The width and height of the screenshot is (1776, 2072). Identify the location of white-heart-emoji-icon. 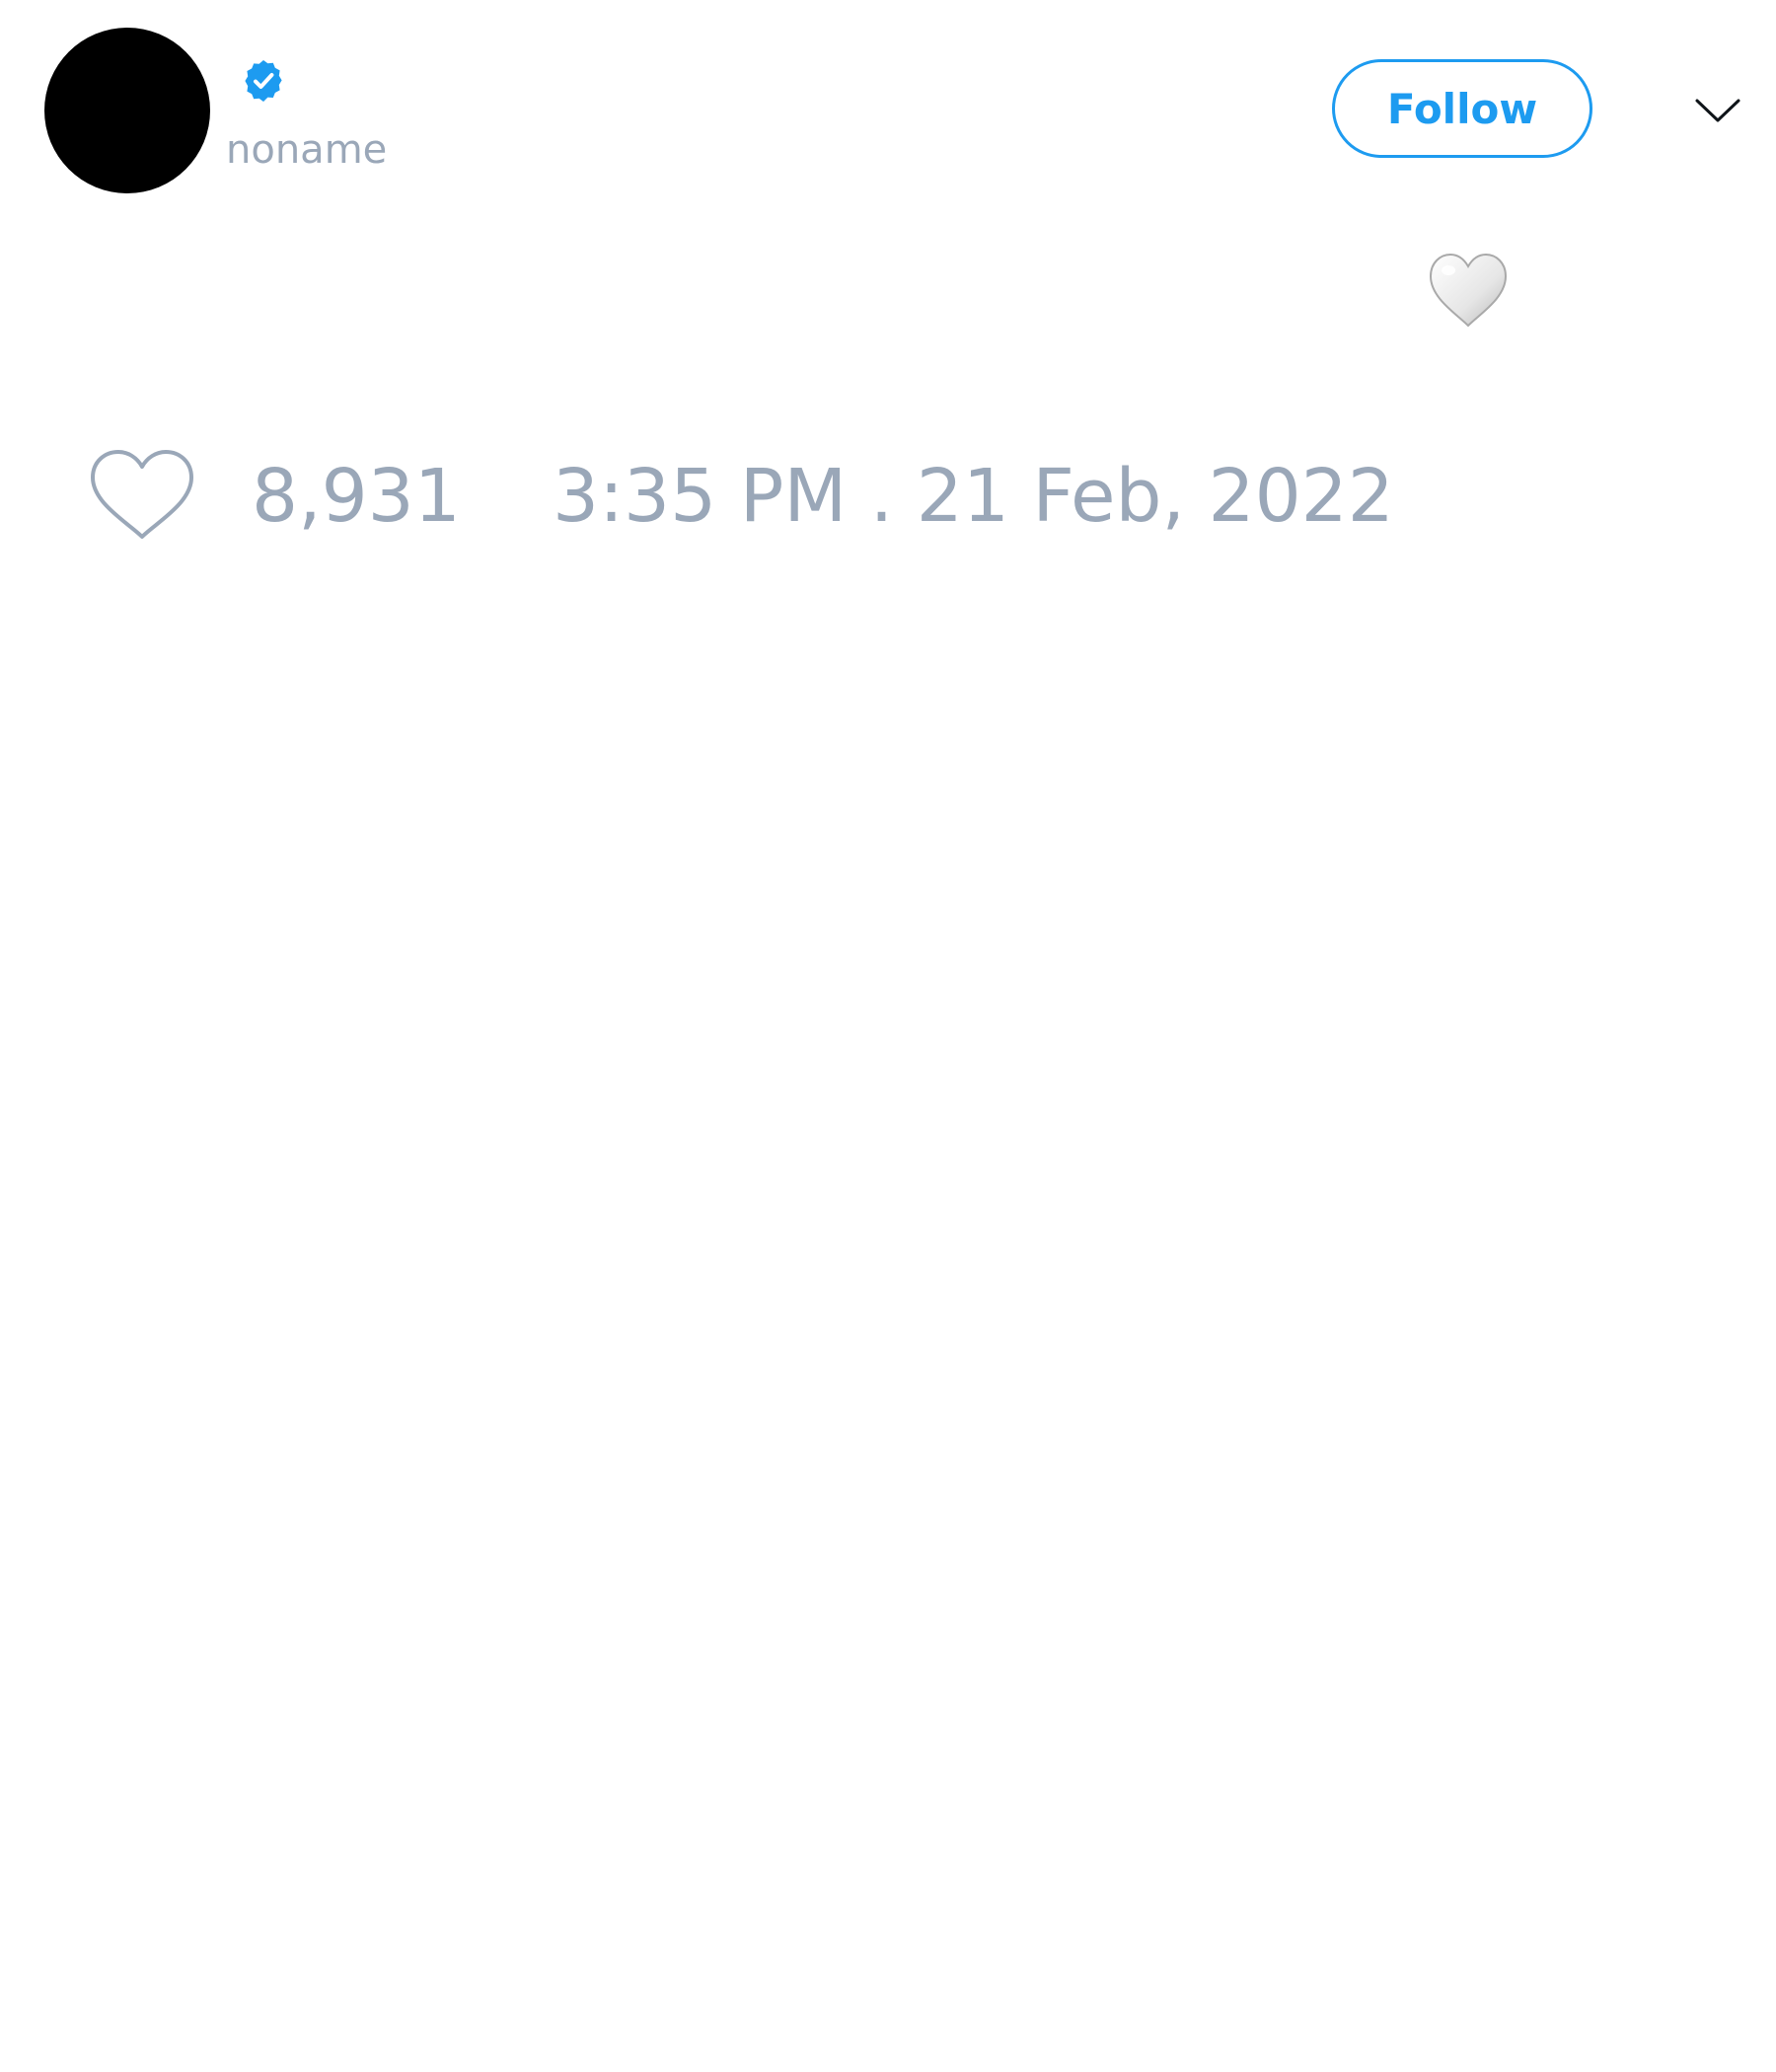
(1469, 290).